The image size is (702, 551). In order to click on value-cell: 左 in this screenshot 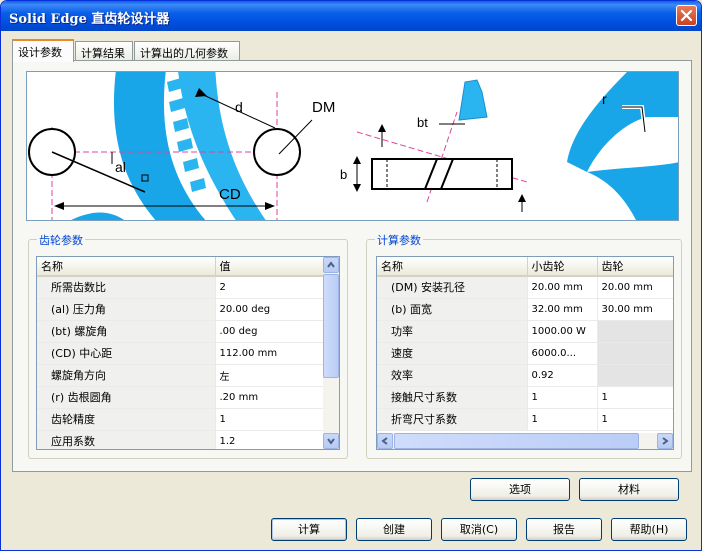, I will do `click(270, 375)`.